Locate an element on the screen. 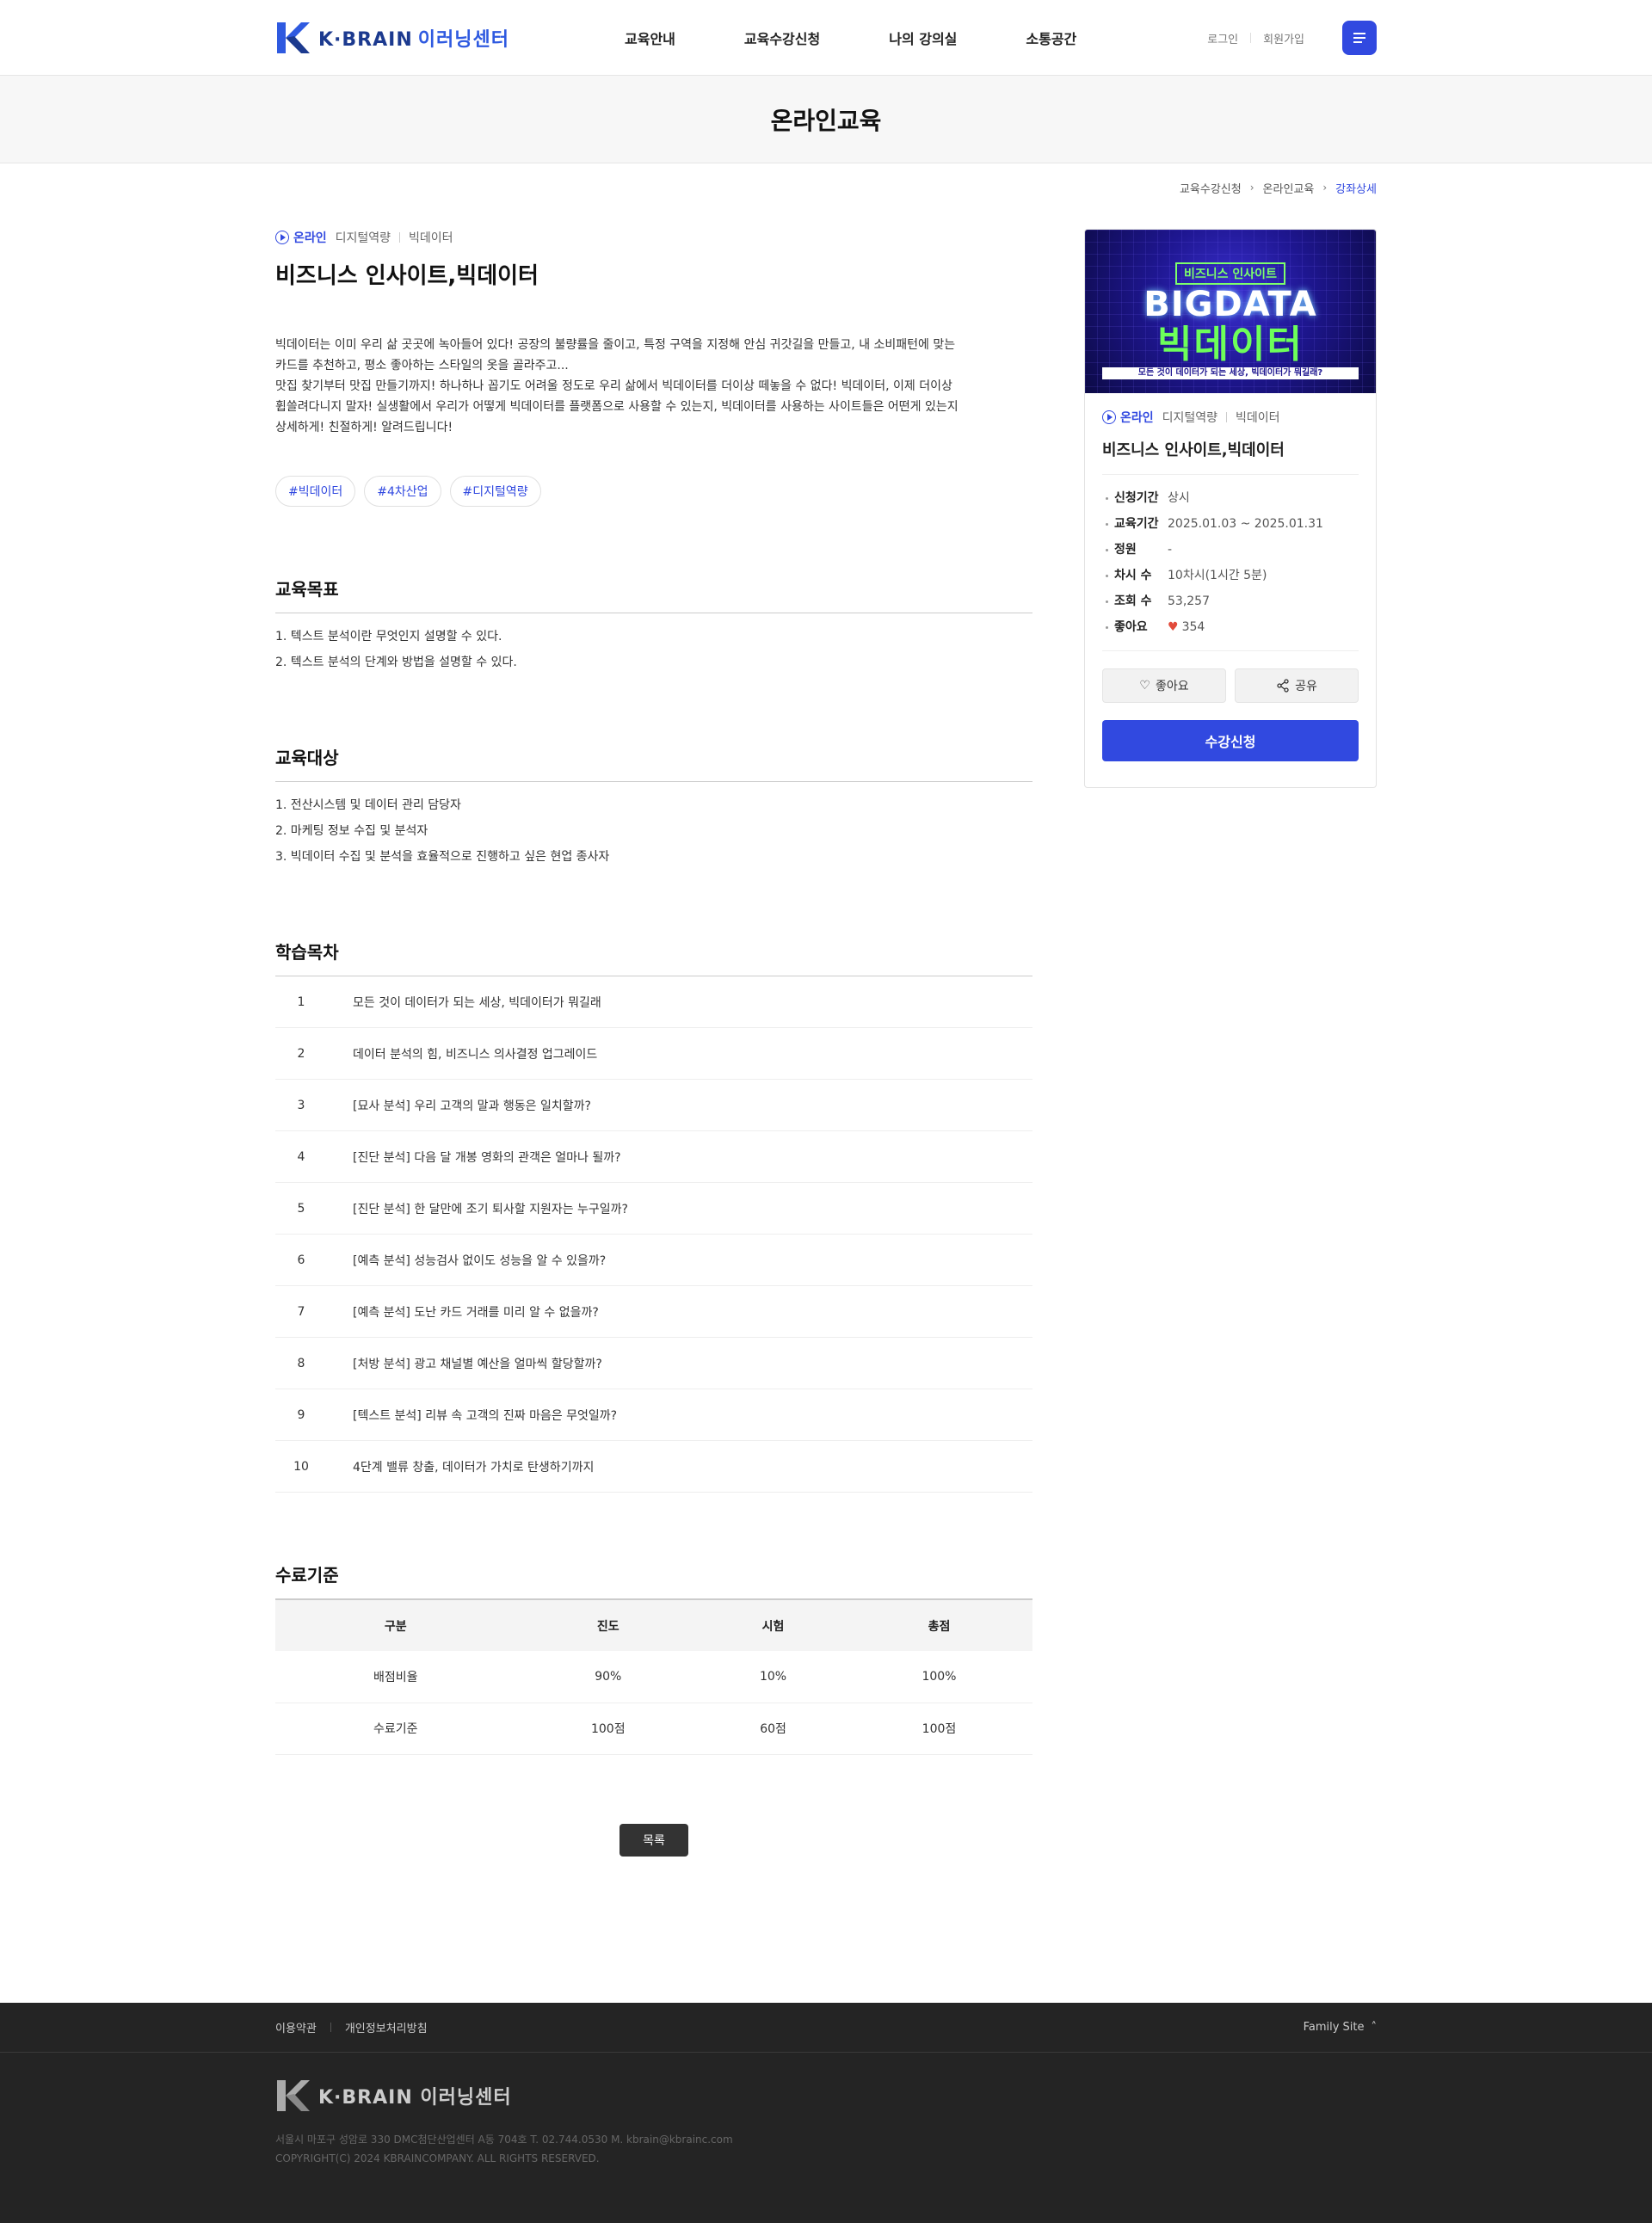 This screenshot has width=1652, height=2223. login-link: 로그인 is located at coordinates (1222, 38).